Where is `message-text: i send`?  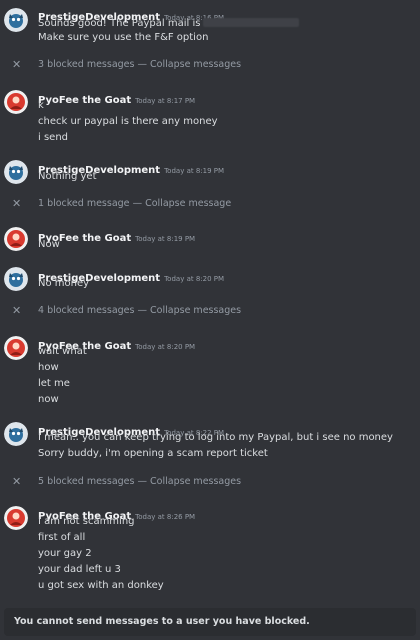
message-text: i send is located at coordinates (53, 137).